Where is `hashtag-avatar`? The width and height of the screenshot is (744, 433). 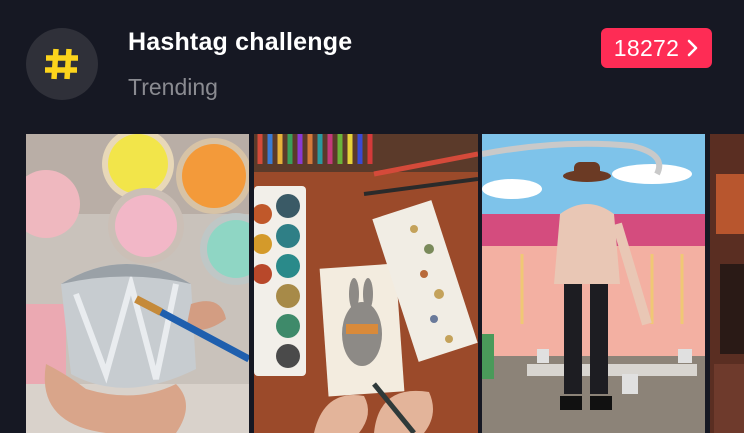
hashtag-avatar is located at coordinates (62, 64).